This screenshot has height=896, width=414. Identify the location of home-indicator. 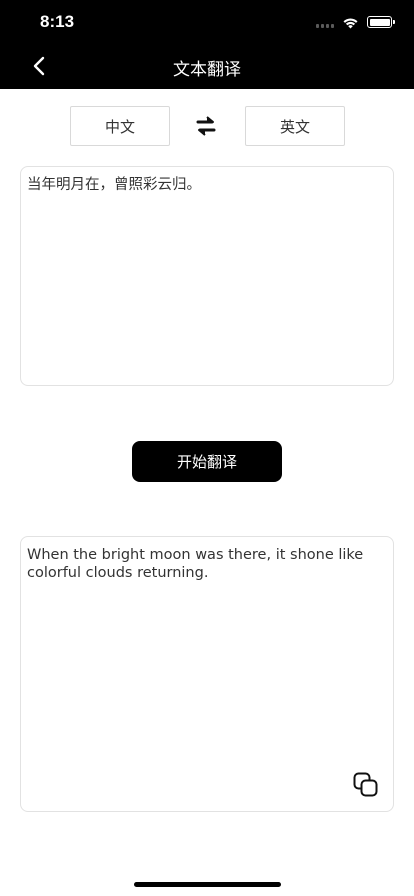
(207, 884).